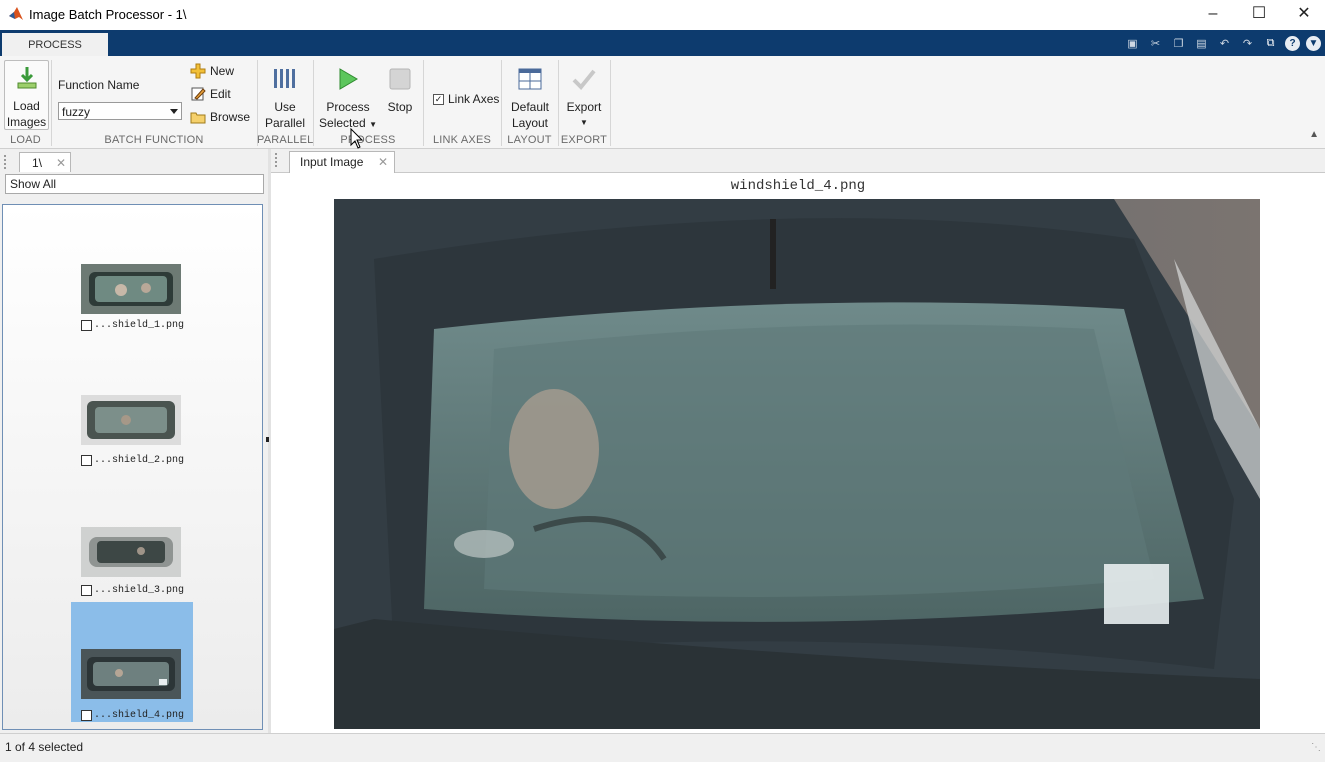 The width and height of the screenshot is (1325, 762). I want to click on use-parallel-line2: Parallel, so click(285, 123).